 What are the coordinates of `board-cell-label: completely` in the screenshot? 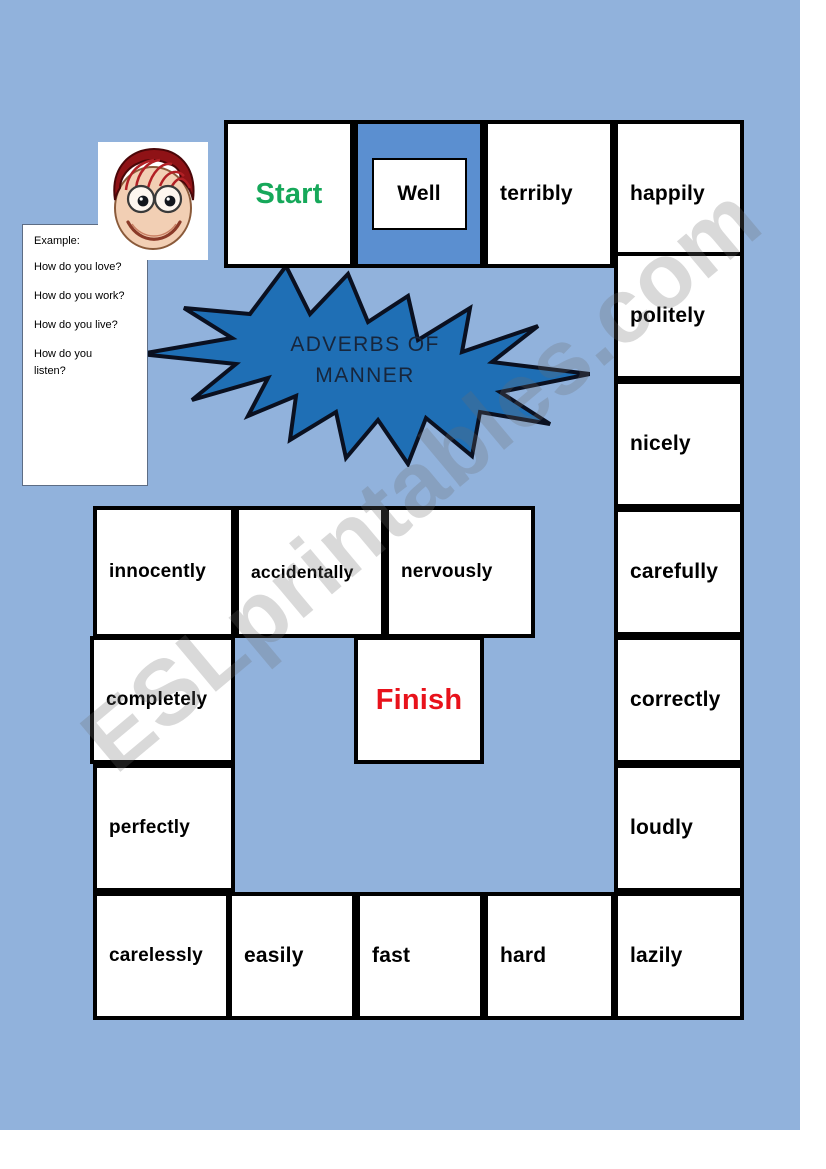 It's located at (157, 699).